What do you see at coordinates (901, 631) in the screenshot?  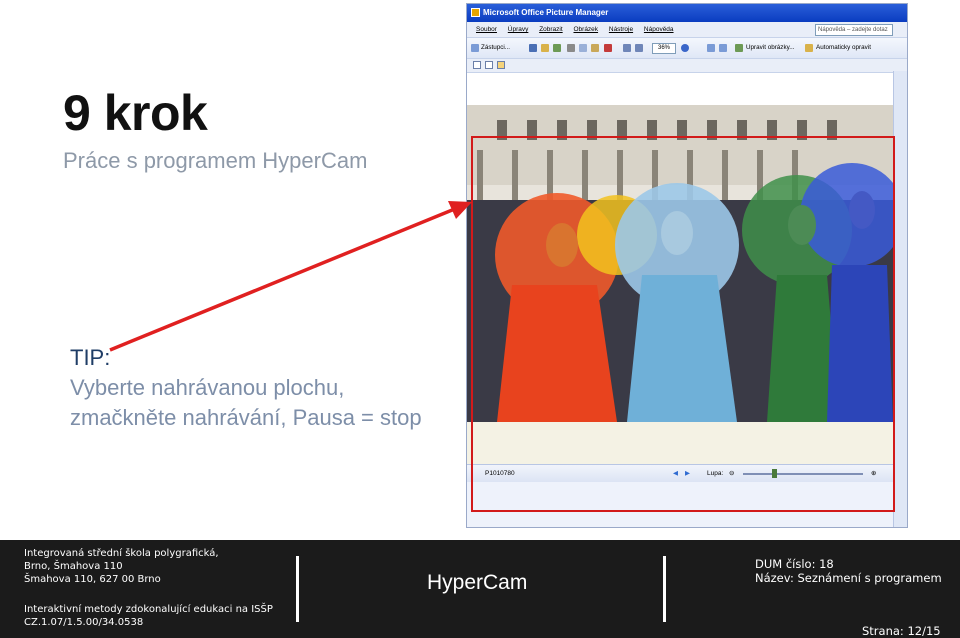 I see `footer-page-number: Strana: 12/15` at bounding box center [901, 631].